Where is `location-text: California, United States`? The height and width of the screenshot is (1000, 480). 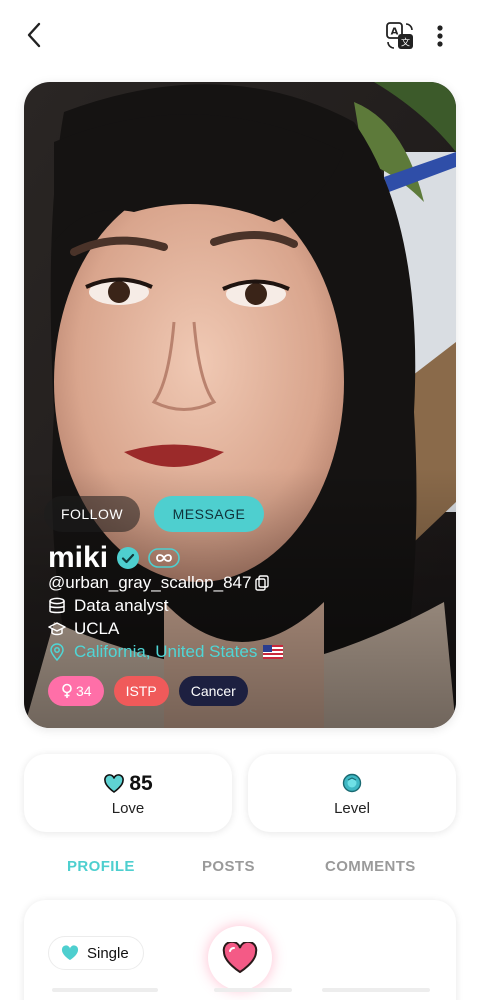 location-text: California, United States is located at coordinates (165, 652).